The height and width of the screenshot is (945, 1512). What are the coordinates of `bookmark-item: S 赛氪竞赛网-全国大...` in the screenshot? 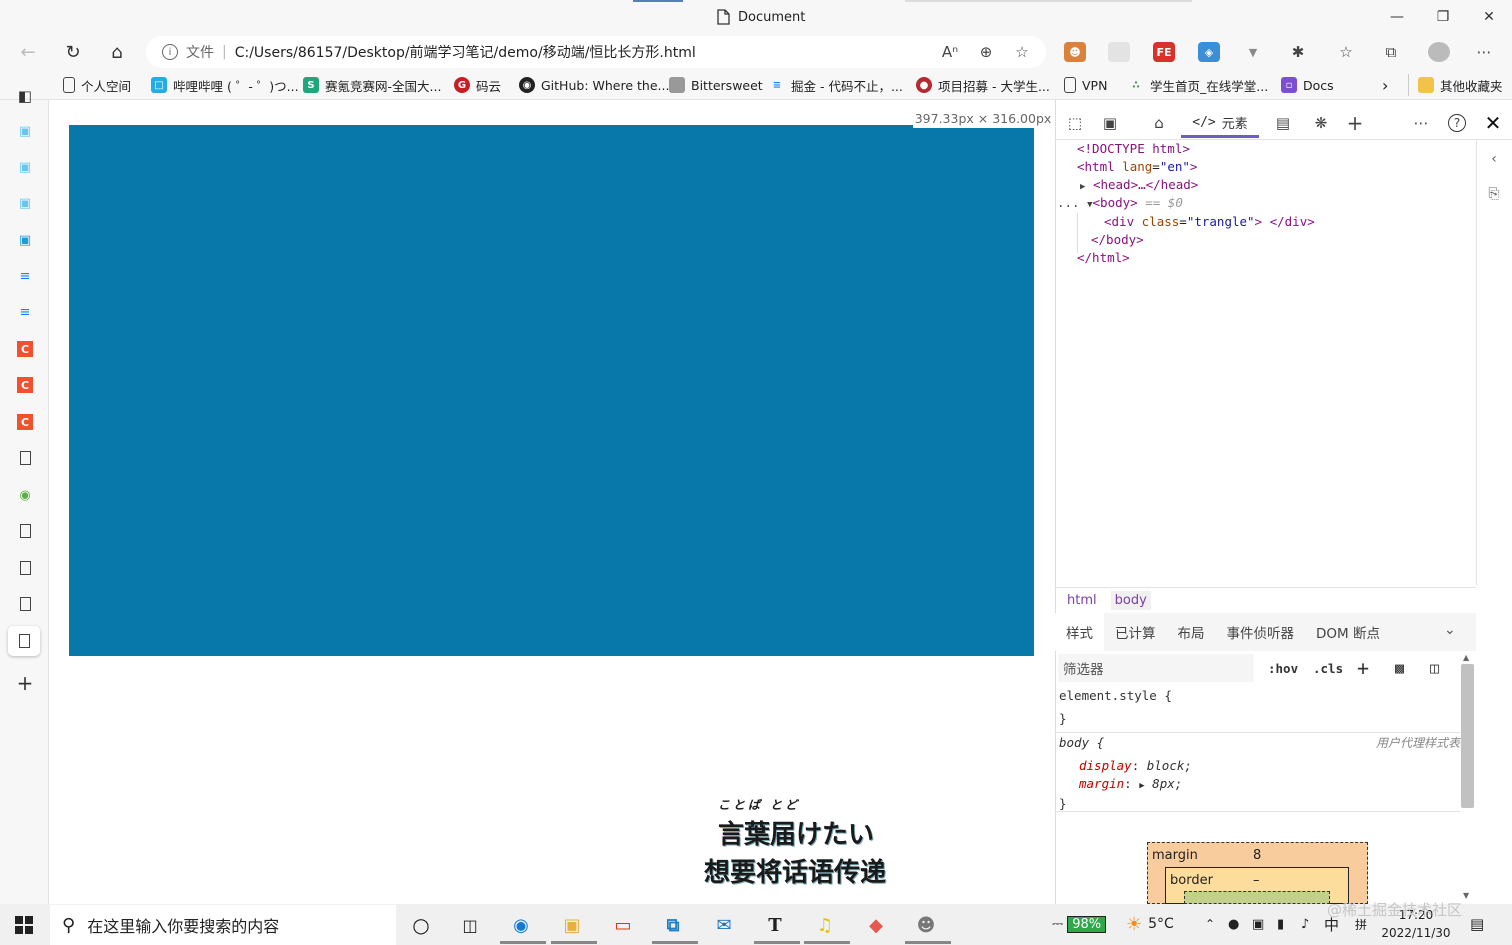 It's located at (372, 85).